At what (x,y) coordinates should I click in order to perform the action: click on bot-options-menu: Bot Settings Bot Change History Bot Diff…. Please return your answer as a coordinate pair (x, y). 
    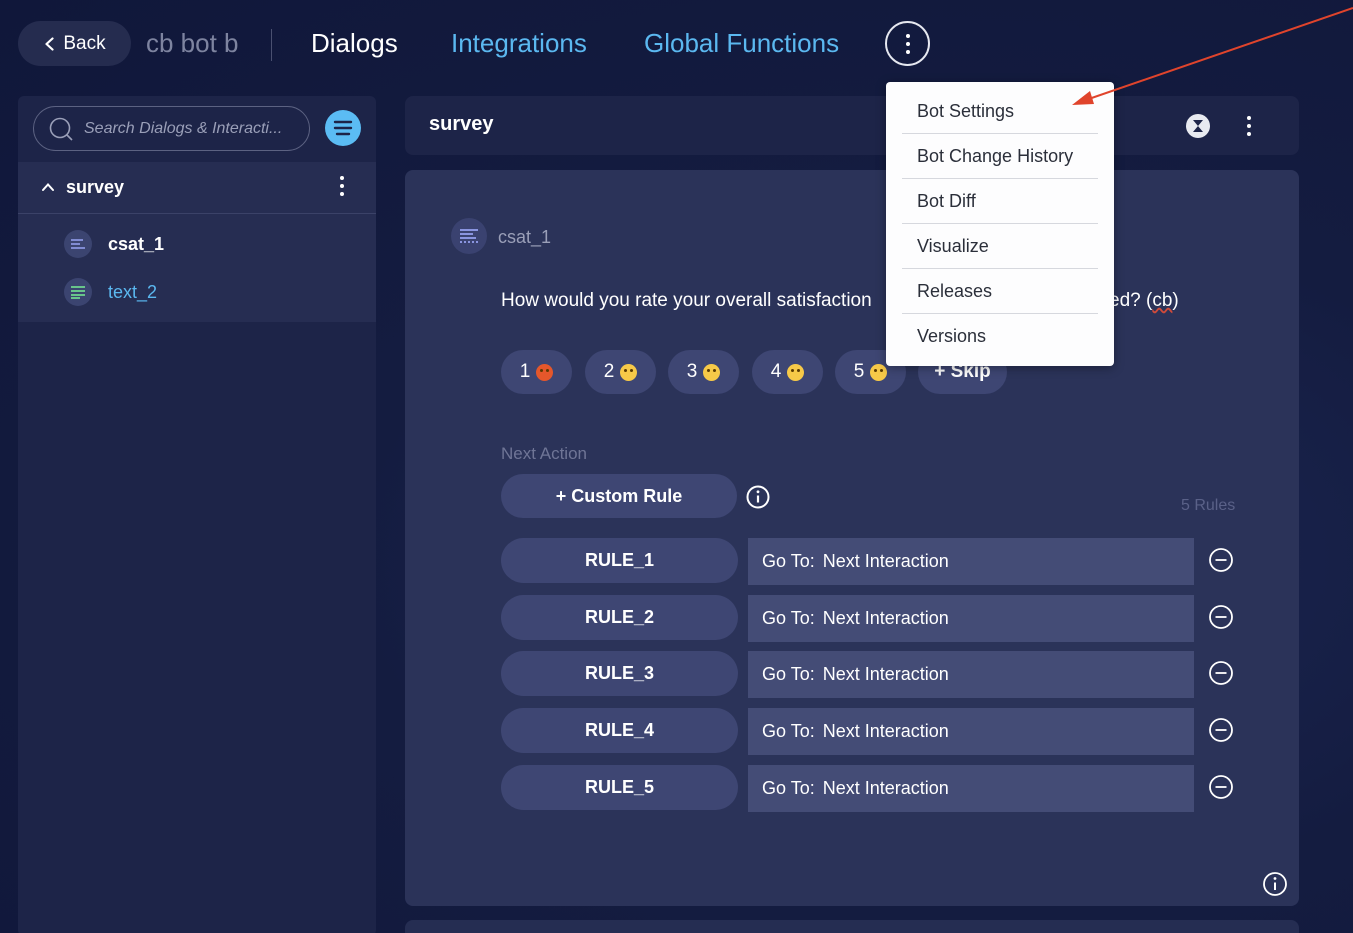
    Looking at the image, I should click on (1000, 224).